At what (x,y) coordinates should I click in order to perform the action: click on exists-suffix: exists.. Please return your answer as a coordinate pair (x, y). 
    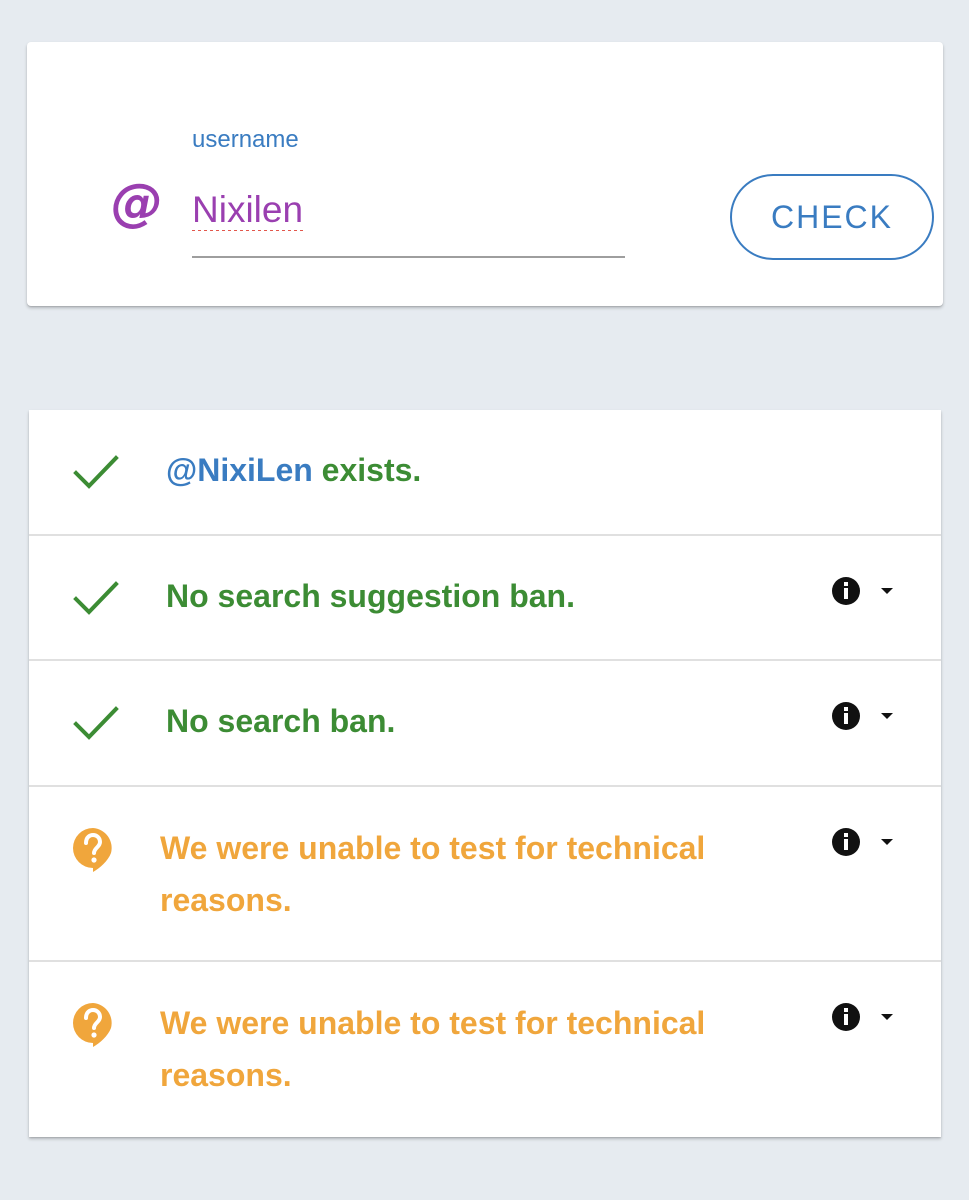
    Looking at the image, I should click on (367, 470).